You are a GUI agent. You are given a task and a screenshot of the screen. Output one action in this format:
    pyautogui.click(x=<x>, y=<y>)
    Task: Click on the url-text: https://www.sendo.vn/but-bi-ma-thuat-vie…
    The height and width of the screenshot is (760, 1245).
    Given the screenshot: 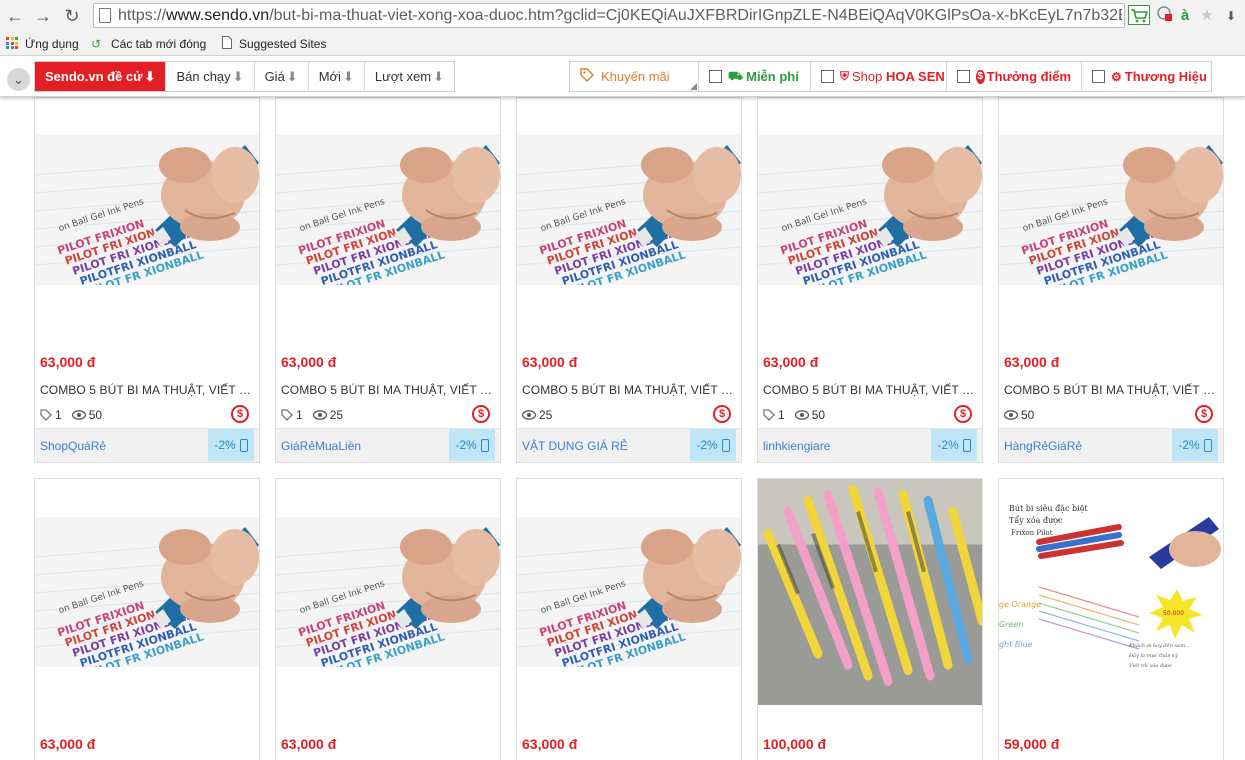 What is the action you would take?
    pyautogui.click(x=620, y=16)
    